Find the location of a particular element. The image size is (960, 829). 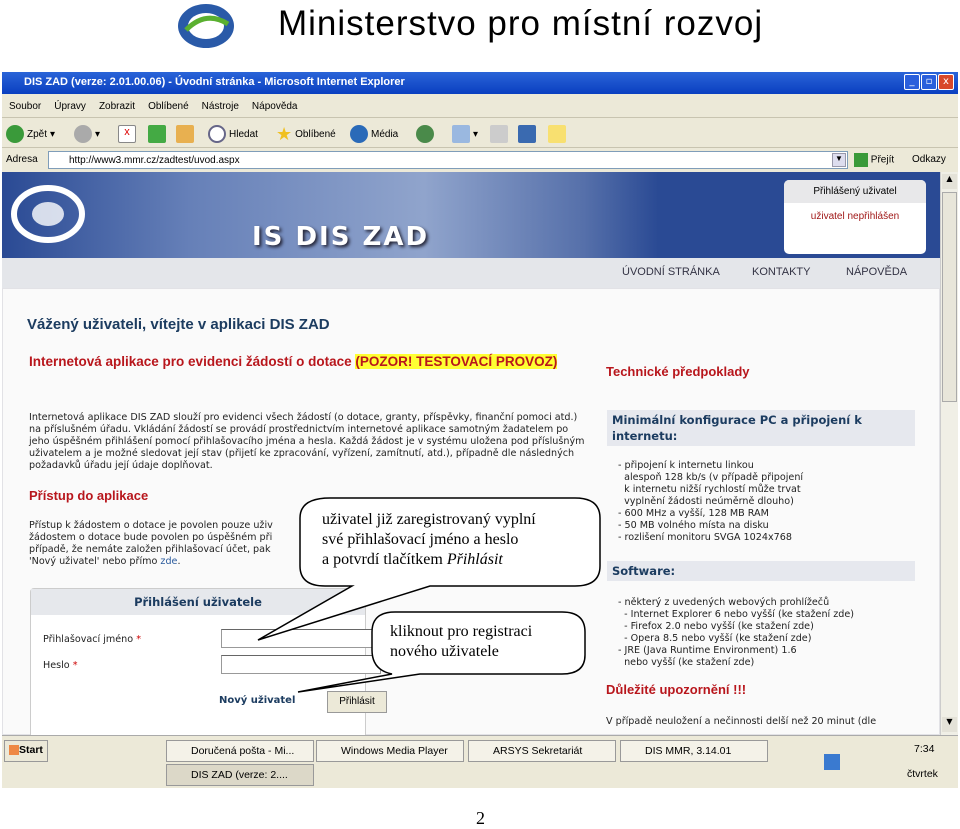

callout-register-text: kliknout pro registraci nového uživatele is located at coordinates (461, 641).